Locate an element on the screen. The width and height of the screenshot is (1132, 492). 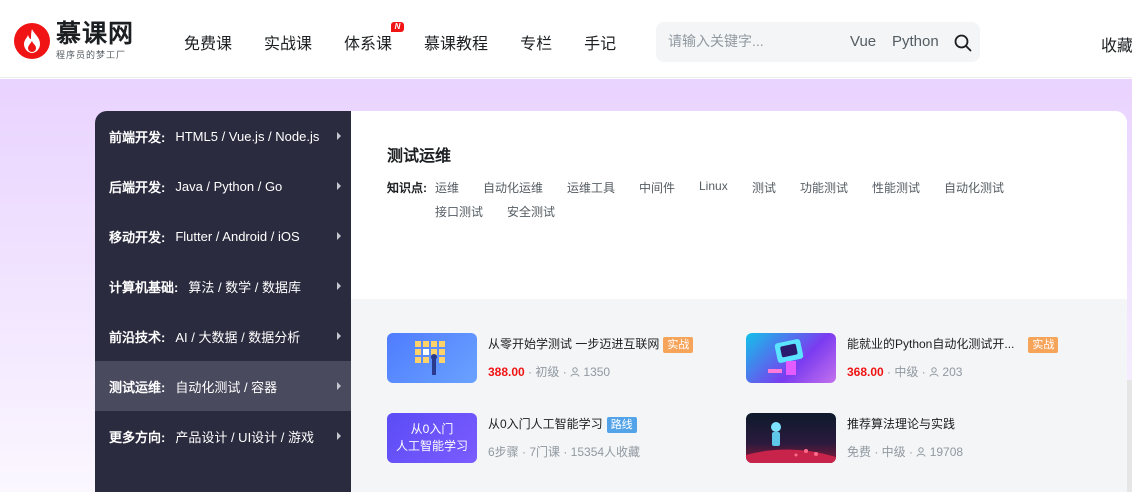
knowledge-tag: 自动化运维 is located at coordinates (513, 187).